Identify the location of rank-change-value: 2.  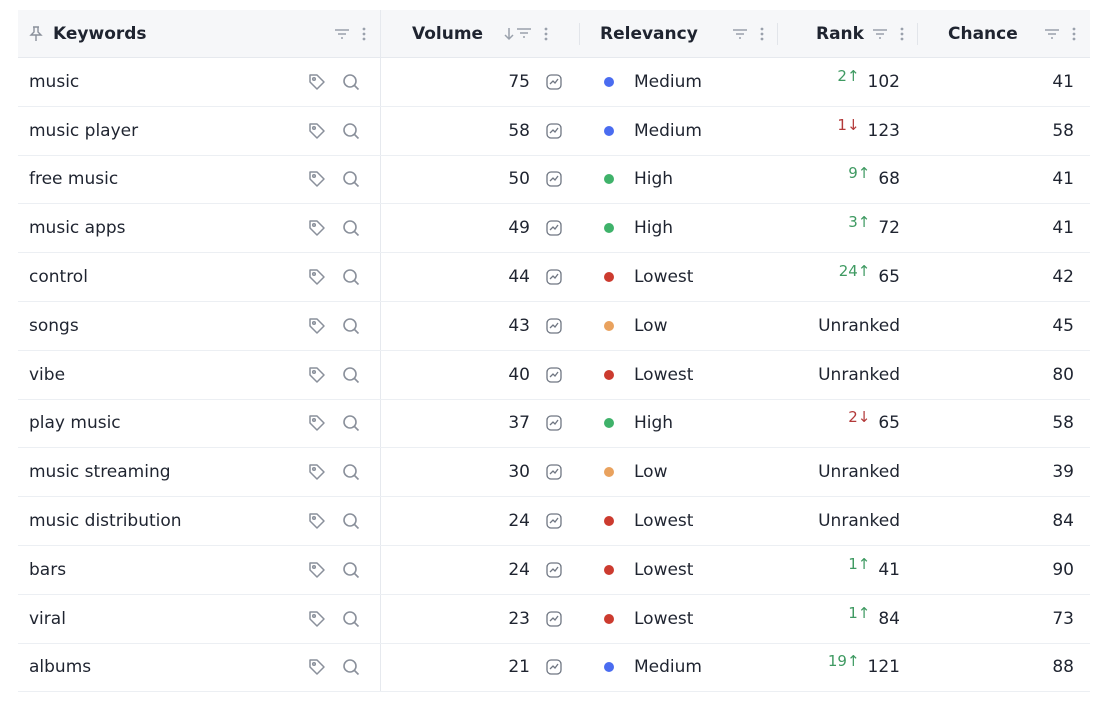
(842, 75).